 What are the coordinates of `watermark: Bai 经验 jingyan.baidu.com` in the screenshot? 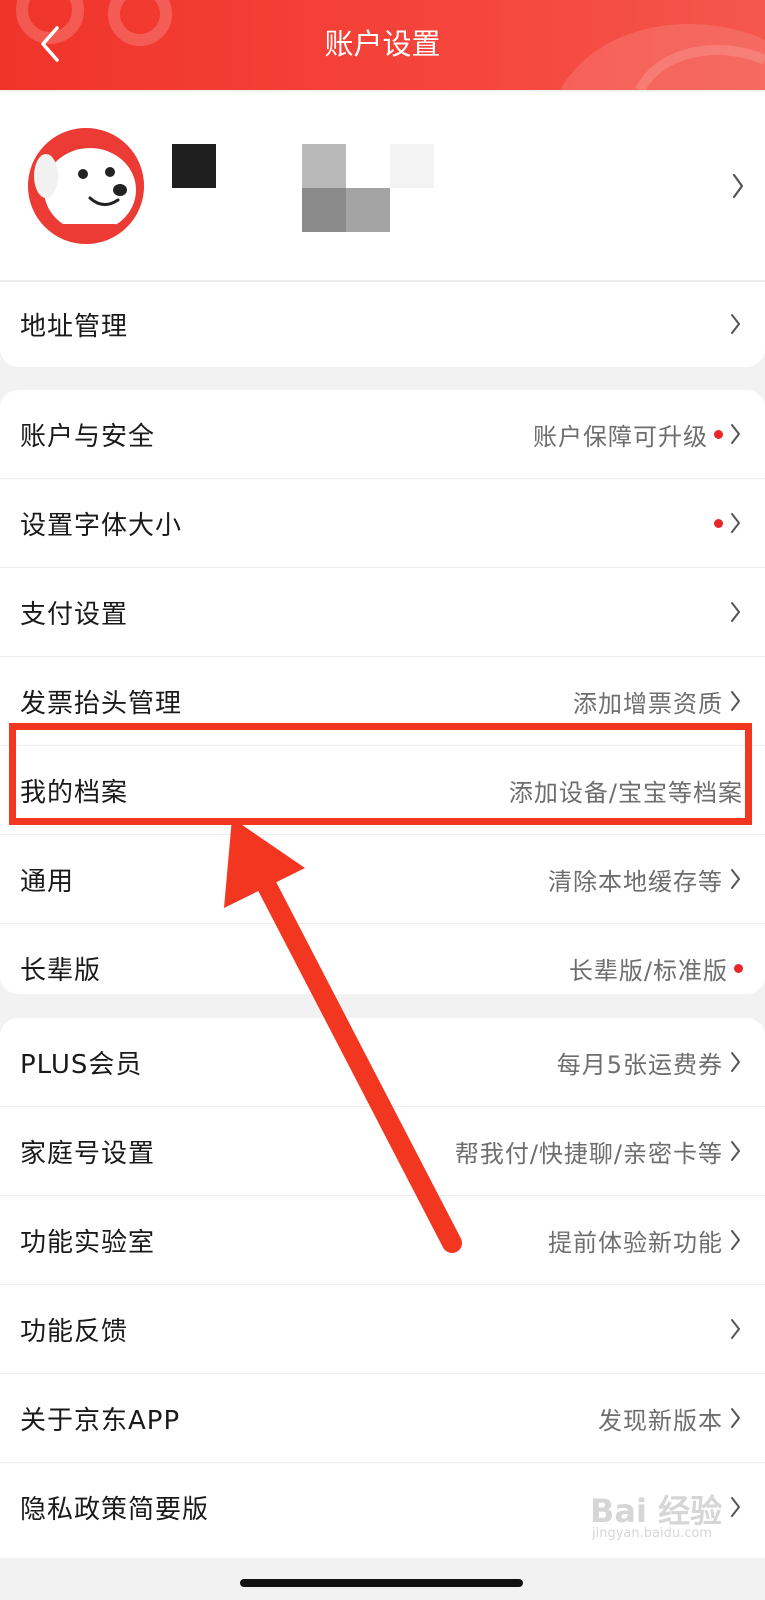 It's located at (665, 1516).